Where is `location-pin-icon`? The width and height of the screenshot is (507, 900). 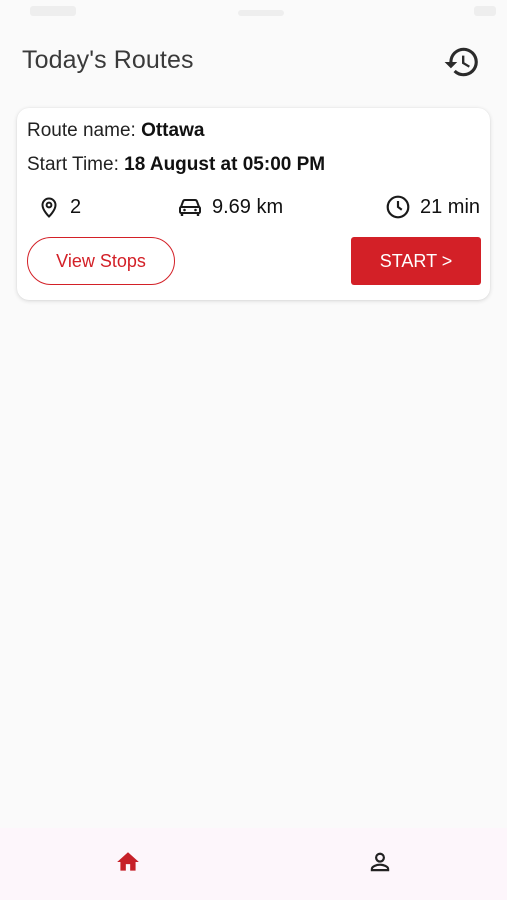
location-pin-icon is located at coordinates (49, 207).